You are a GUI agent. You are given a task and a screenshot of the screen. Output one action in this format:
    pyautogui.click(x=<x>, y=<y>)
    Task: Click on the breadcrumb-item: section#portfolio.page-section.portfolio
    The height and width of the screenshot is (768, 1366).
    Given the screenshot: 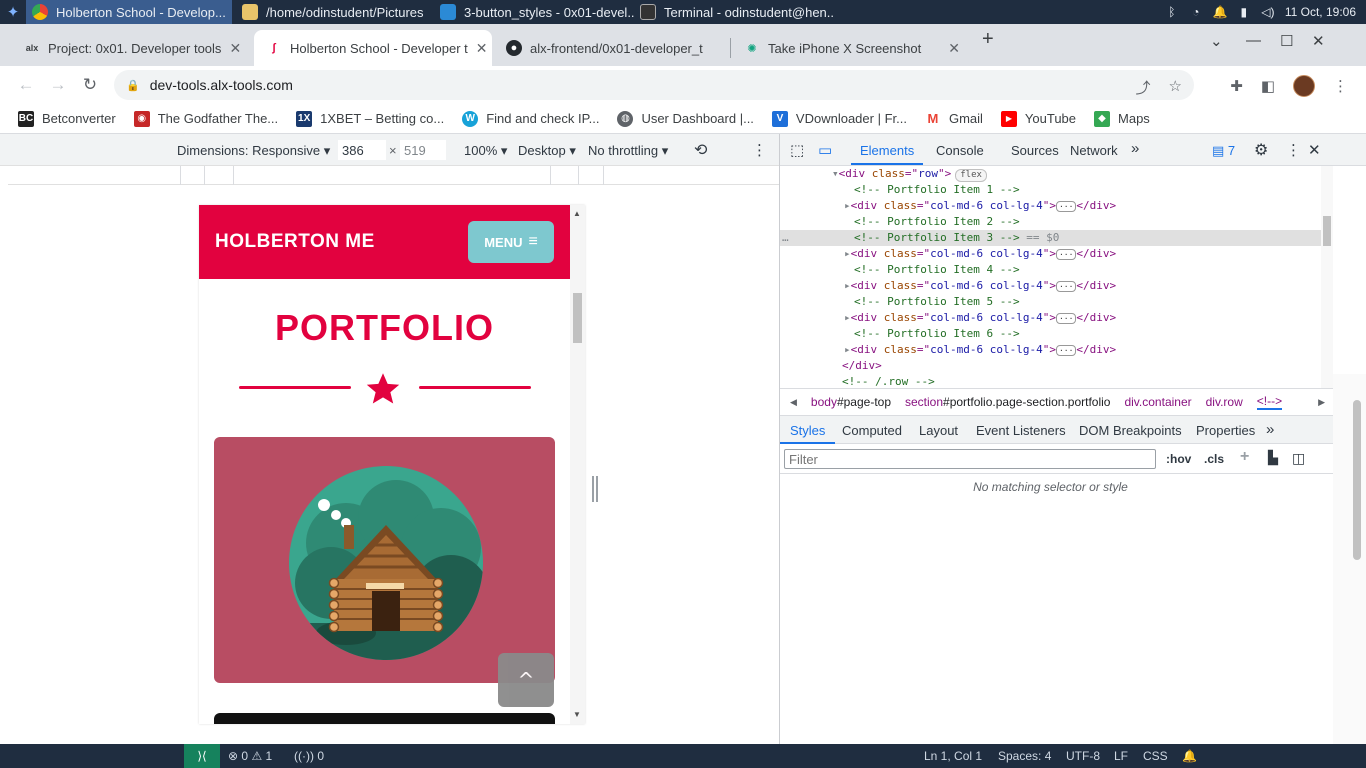 What is the action you would take?
    pyautogui.click(x=1007, y=402)
    